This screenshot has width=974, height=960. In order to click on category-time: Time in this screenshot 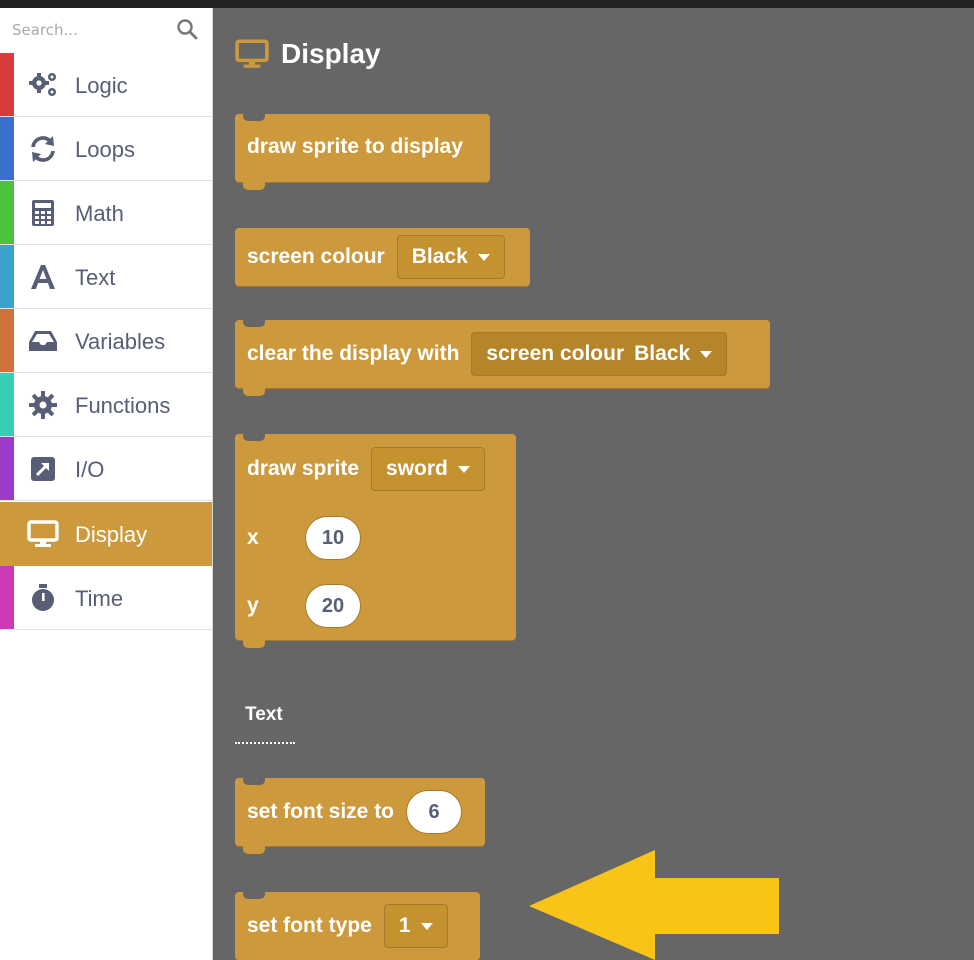, I will do `click(106, 598)`.